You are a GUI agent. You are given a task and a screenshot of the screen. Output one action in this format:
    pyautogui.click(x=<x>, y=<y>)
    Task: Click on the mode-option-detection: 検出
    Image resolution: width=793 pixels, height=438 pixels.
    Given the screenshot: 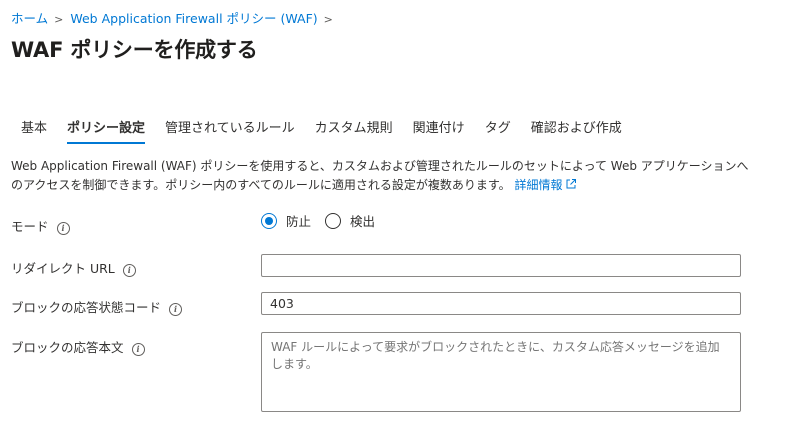 What is the action you would take?
    pyautogui.click(x=350, y=220)
    